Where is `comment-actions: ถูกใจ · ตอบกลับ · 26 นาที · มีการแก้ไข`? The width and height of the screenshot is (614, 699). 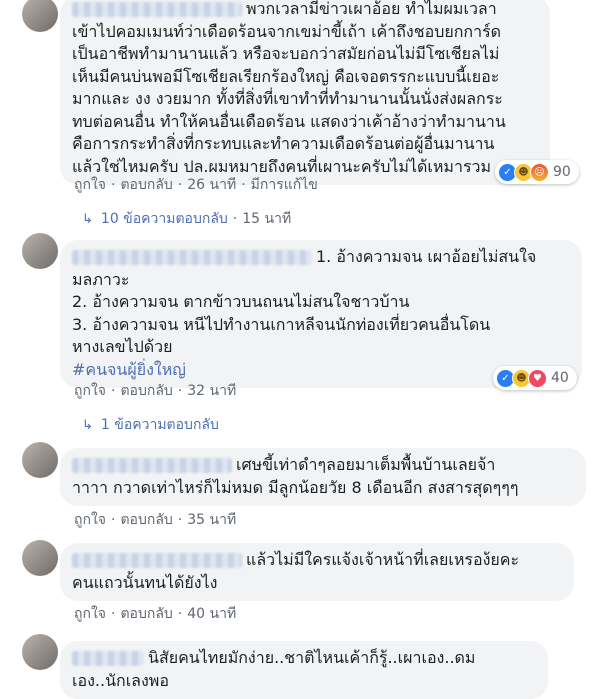
comment-actions: ถูกใจ · ตอบกลับ · 26 นาที · มีการแก้ไข is located at coordinates (196, 185).